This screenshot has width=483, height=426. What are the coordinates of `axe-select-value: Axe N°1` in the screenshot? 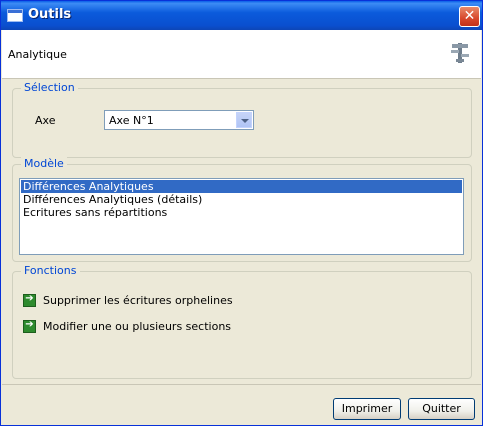 It's located at (131, 120).